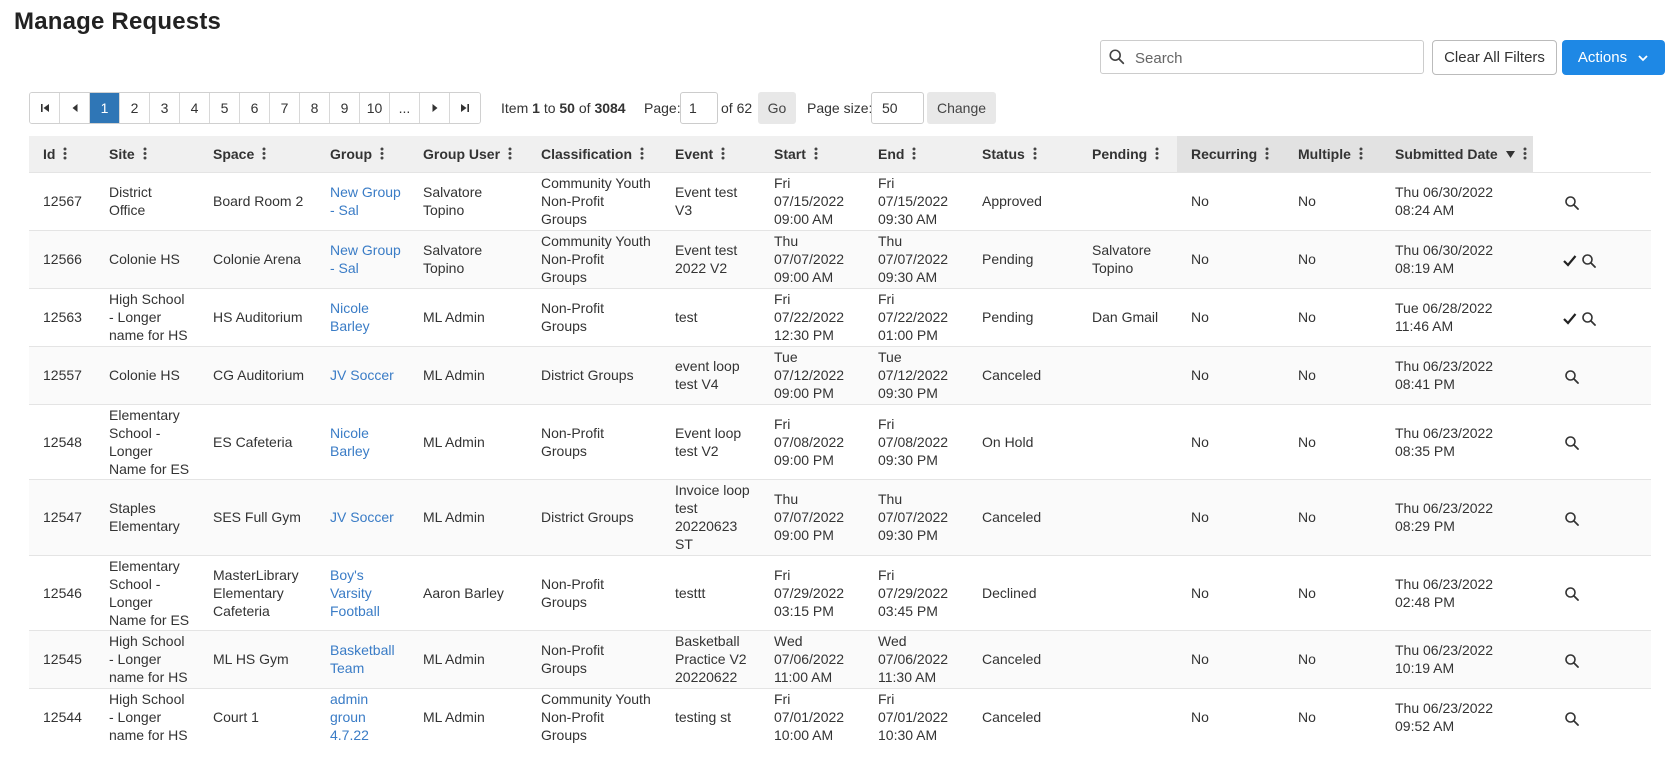  I want to click on column-header: Group, so click(362, 154).